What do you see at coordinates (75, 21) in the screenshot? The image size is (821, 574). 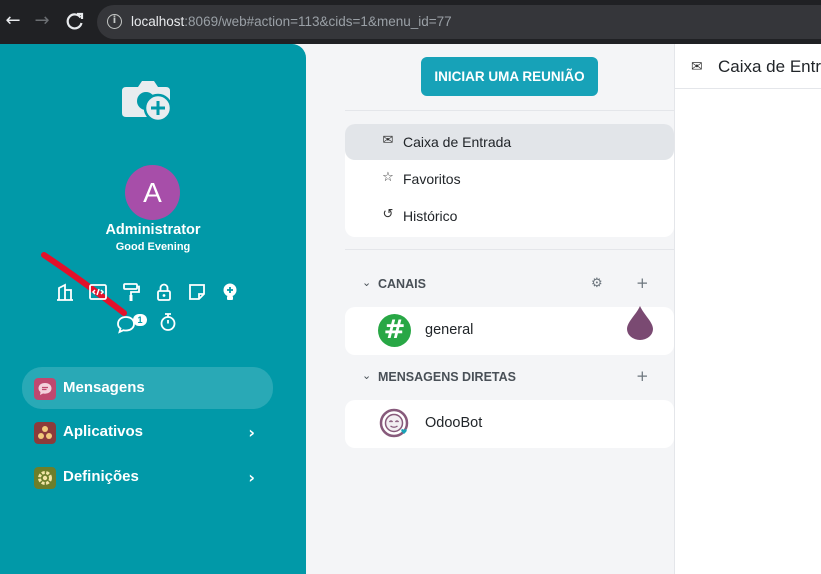 I see `reload-icon` at bounding box center [75, 21].